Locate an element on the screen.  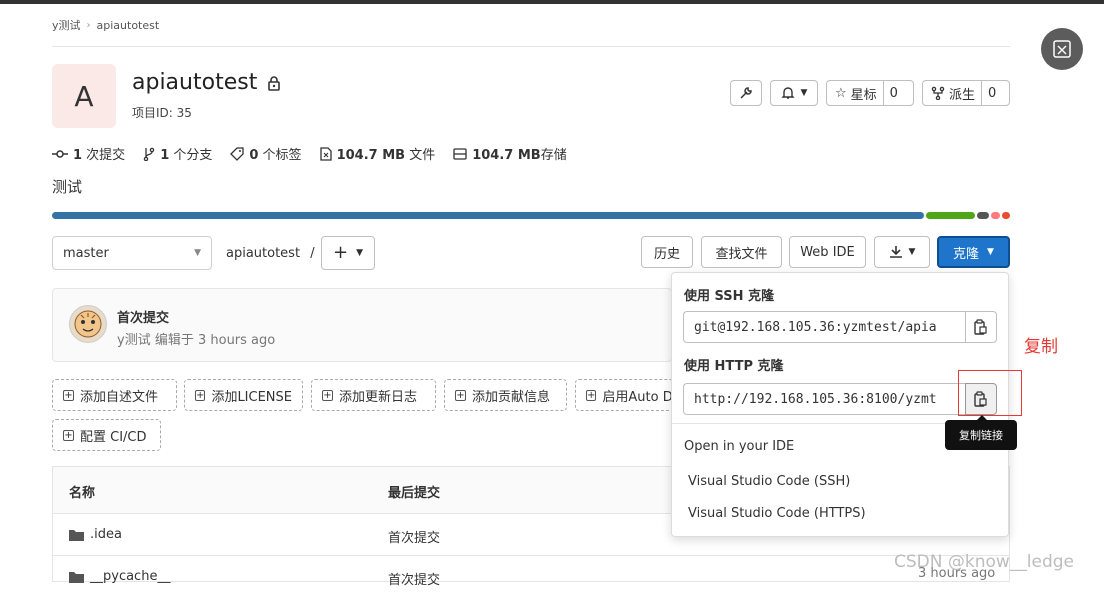
star-button: ☆ 星标 0 is located at coordinates (870, 93).